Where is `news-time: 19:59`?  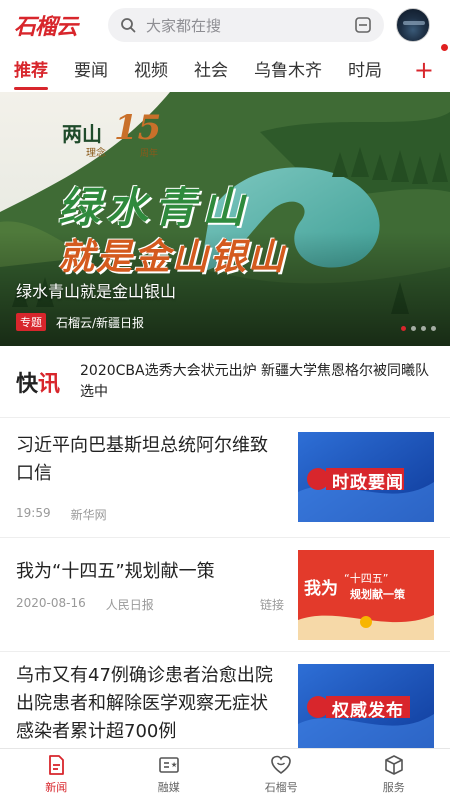
news-time: 19:59 is located at coordinates (33, 513).